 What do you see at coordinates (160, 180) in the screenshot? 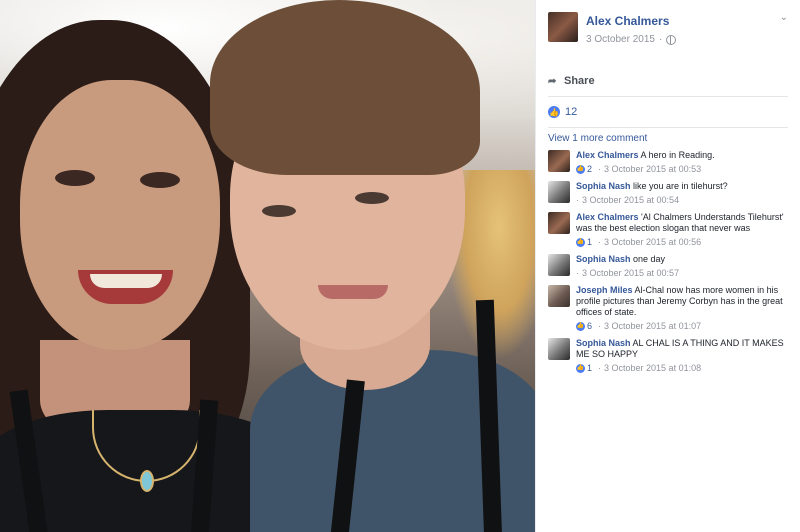
I see `woman-eye-right` at bounding box center [160, 180].